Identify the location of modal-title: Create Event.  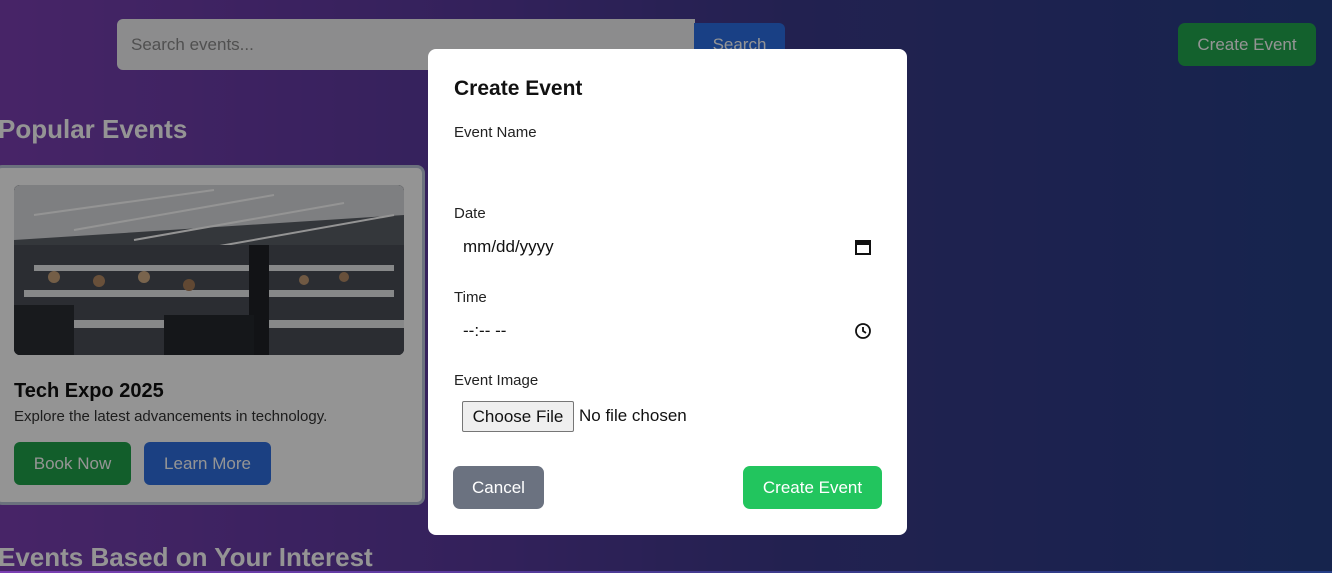
(518, 88).